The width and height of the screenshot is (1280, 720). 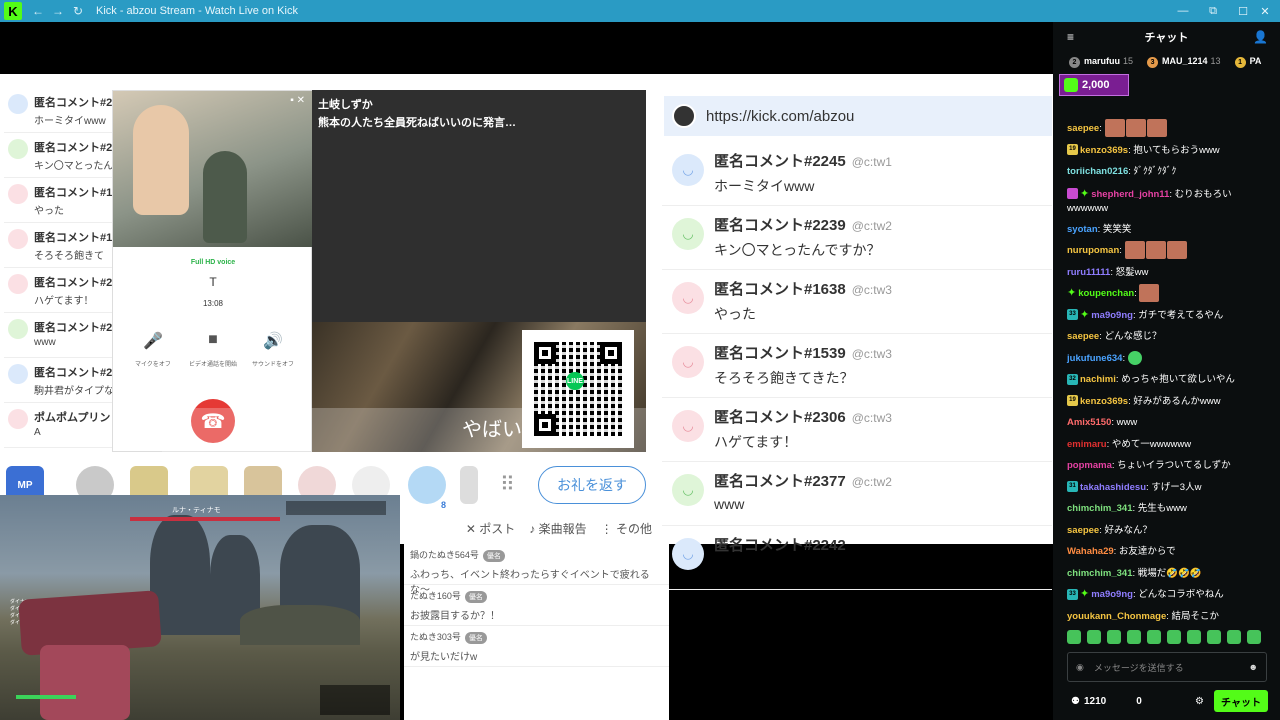 What do you see at coordinates (1106, 293) in the screenshot?
I see `chat-username: koupenchan` at bounding box center [1106, 293].